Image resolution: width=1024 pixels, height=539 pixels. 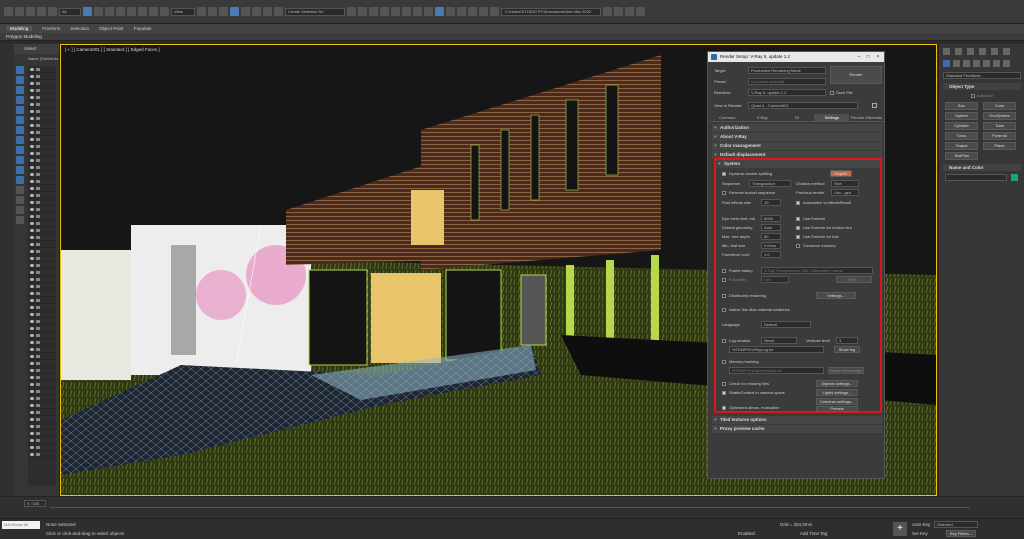 What do you see at coordinates (798, 219) in the screenshot?
I see `use-embree-checkbox` at bounding box center [798, 219].